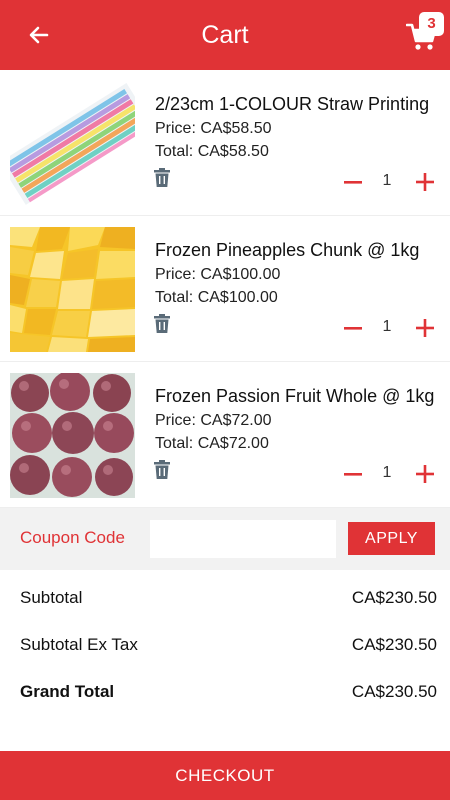 The image size is (450, 800). I want to click on product-price: Price: CA$58.50, so click(213, 128).